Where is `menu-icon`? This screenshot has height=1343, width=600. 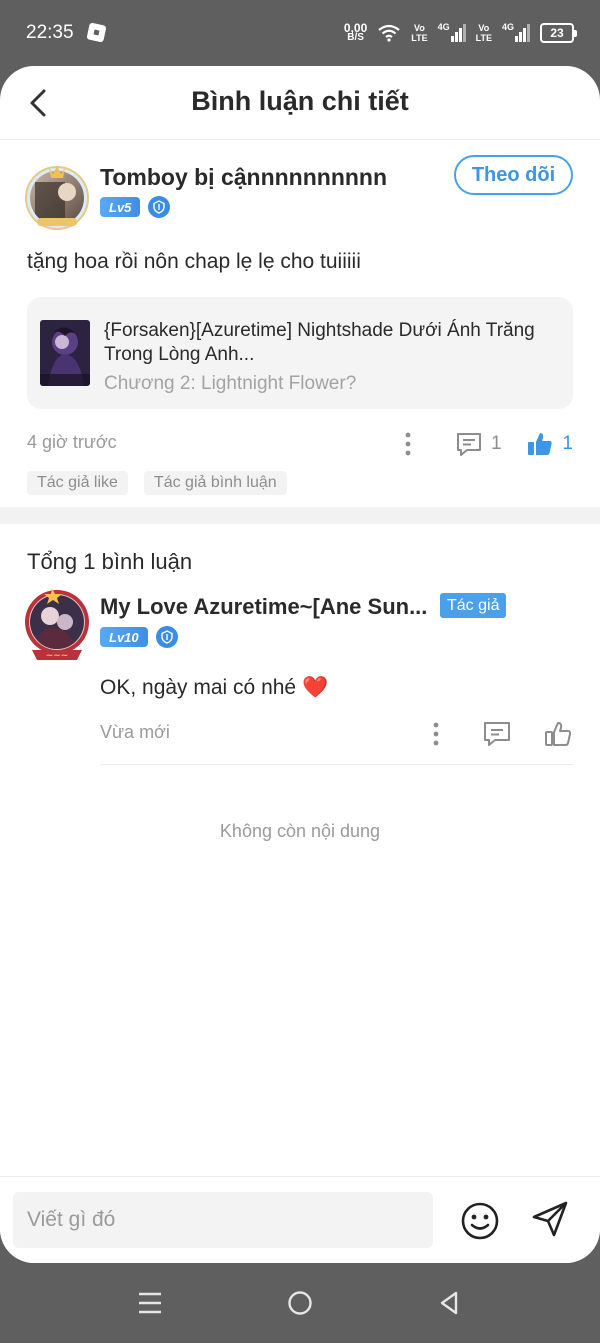 menu-icon is located at coordinates (150, 1303).